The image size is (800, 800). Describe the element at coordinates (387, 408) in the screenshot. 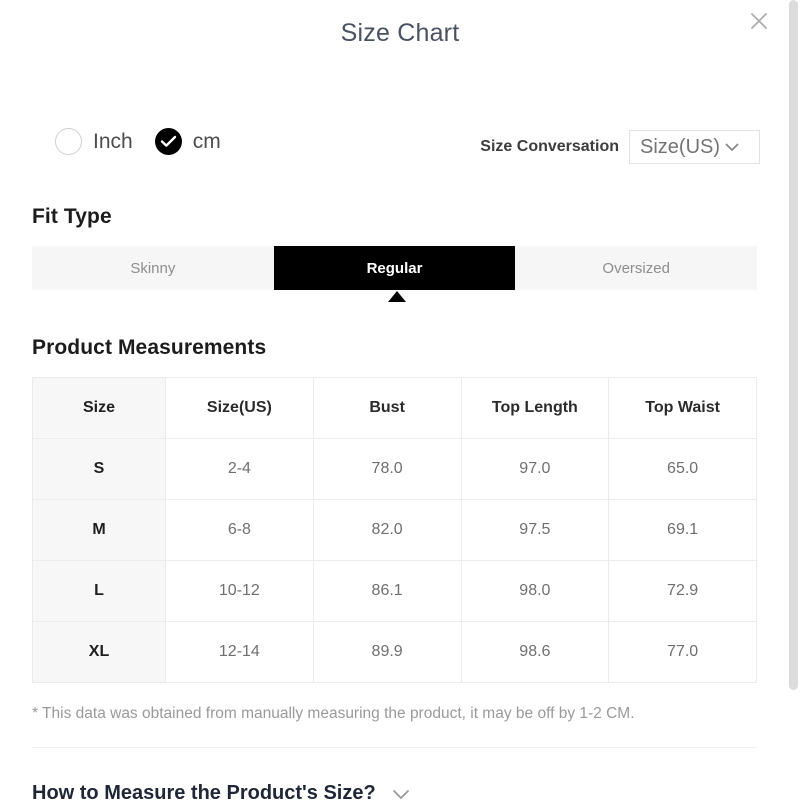

I see `column-header-bust: Bust` at that location.